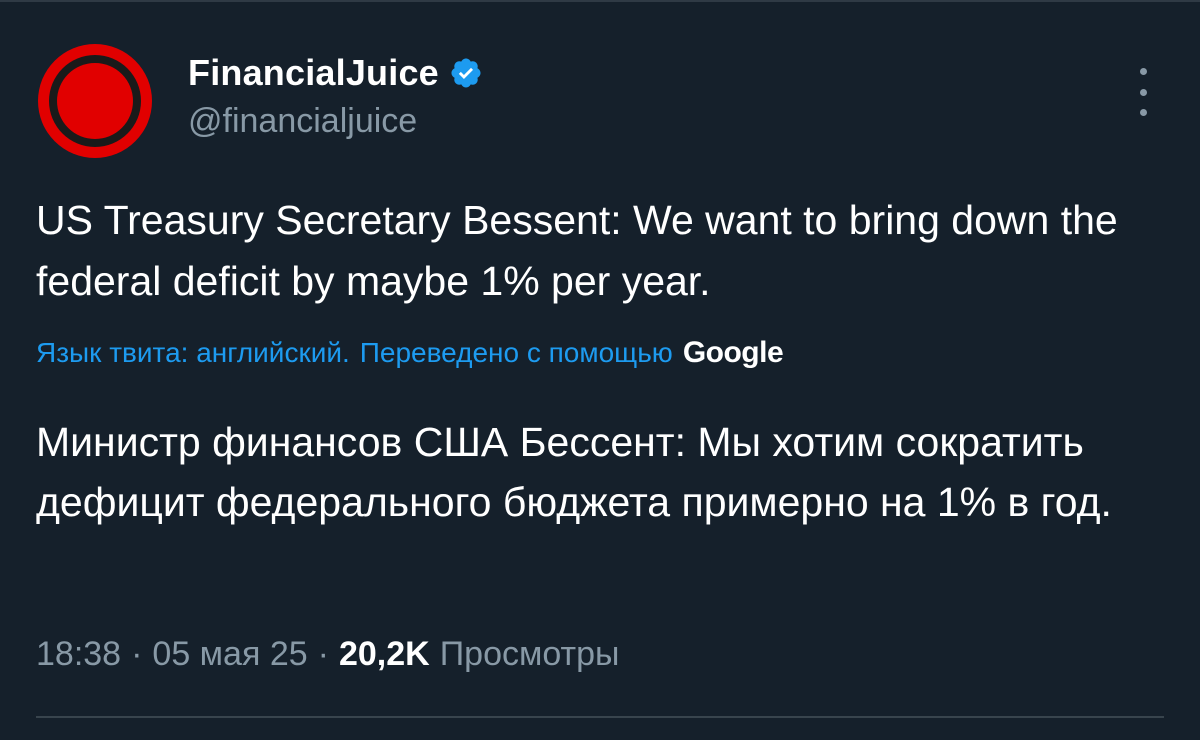 This screenshot has width=1200, height=740. What do you see at coordinates (733, 352) in the screenshot?
I see `google-logo: Google` at bounding box center [733, 352].